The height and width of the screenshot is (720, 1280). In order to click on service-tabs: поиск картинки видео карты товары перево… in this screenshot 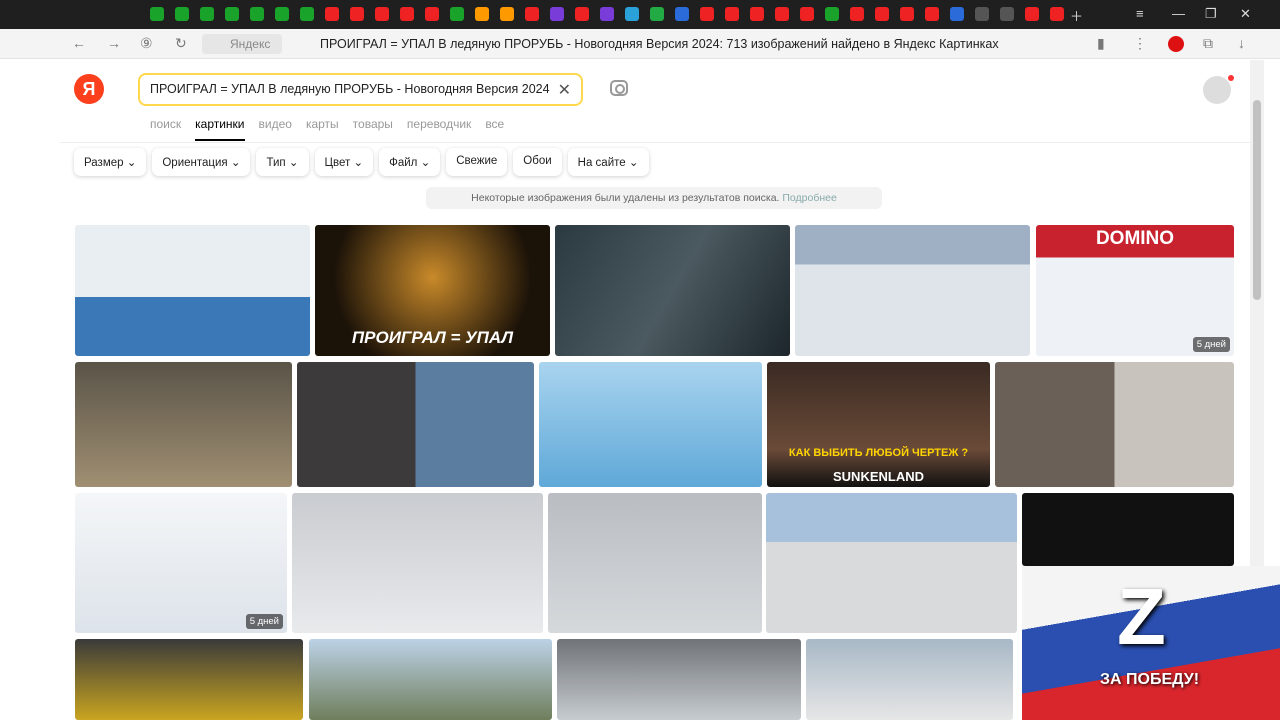, I will do `click(327, 129)`.